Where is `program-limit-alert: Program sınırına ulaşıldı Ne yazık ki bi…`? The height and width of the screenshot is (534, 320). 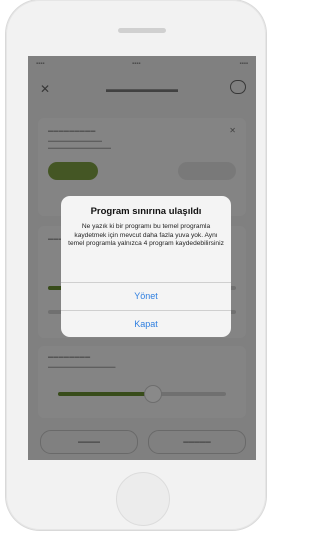
program-limit-alert: Program sınırına ulaşıldı Ne yazık ki bi… is located at coordinates (146, 266).